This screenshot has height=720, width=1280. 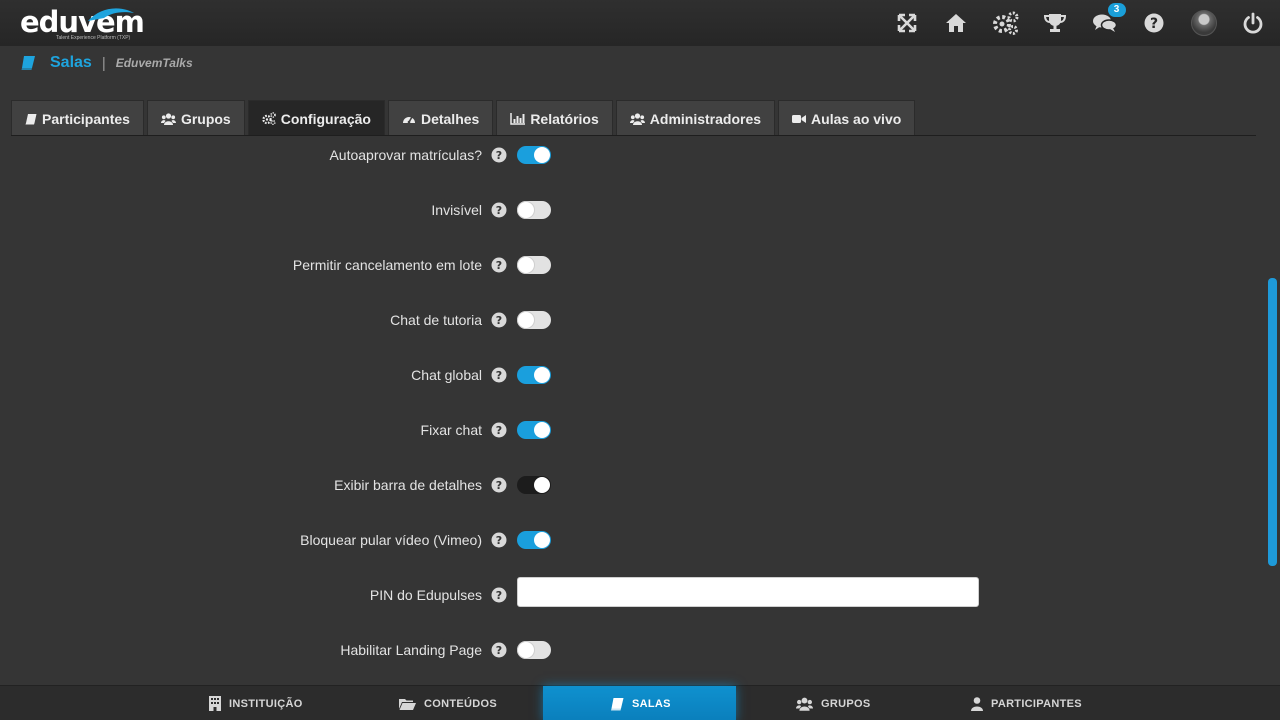 I want to click on chat-tutoria-toggle, so click(x=534, y=320).